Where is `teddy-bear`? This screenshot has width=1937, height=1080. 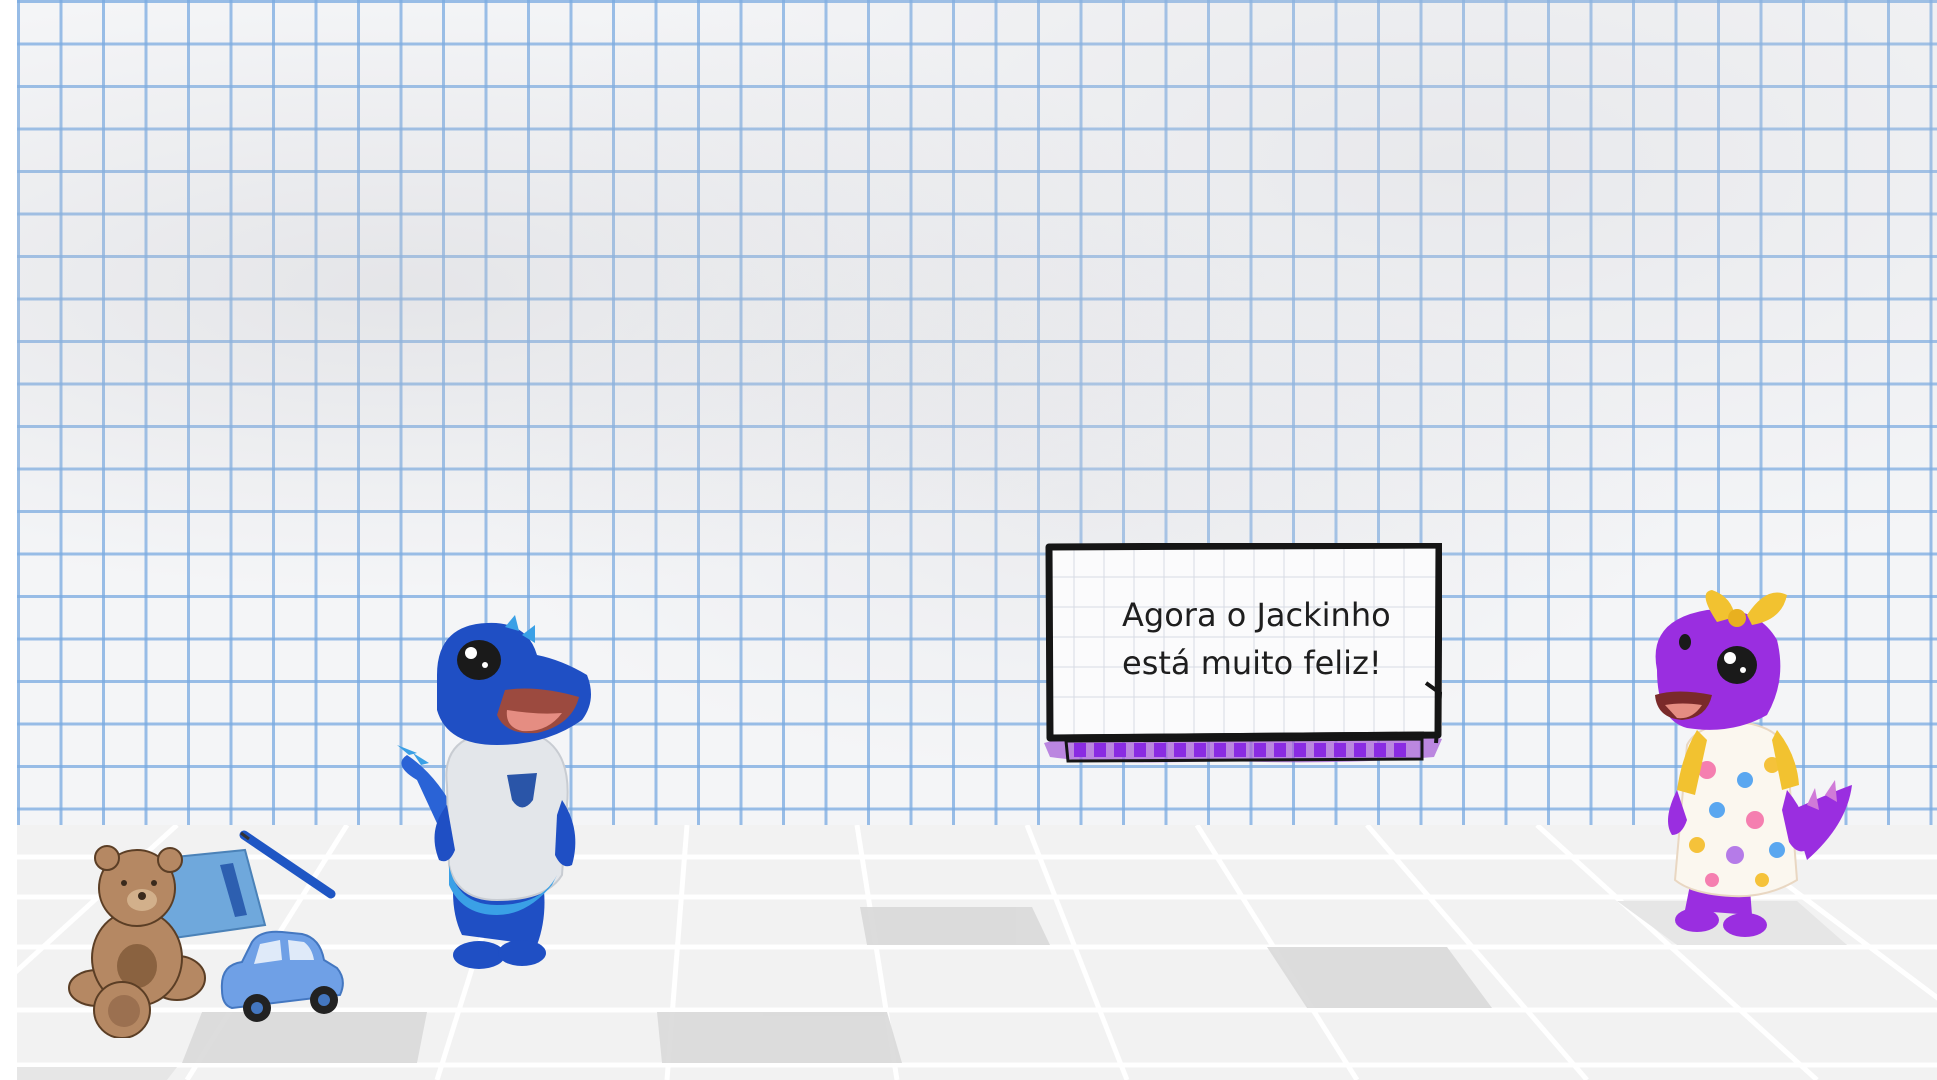 teddy-bear is located at coordinates (137, 940).